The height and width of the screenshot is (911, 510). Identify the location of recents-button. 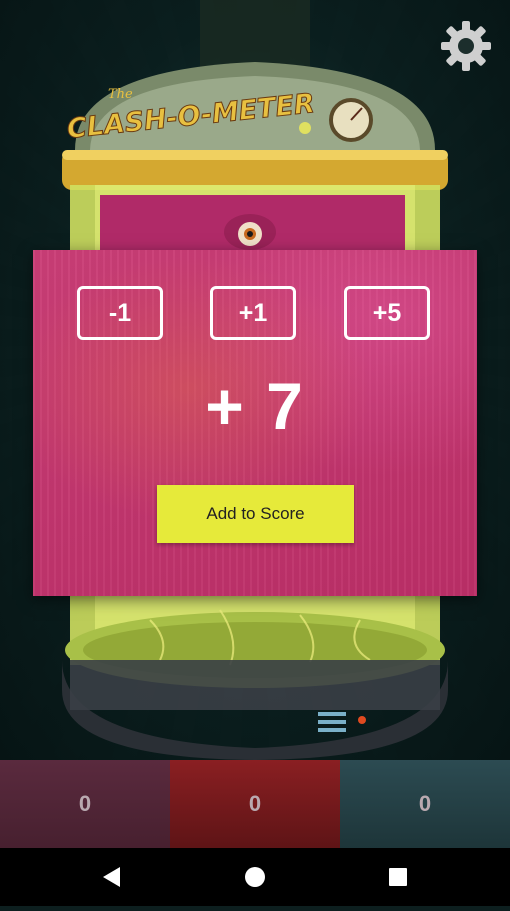
(398, 877).